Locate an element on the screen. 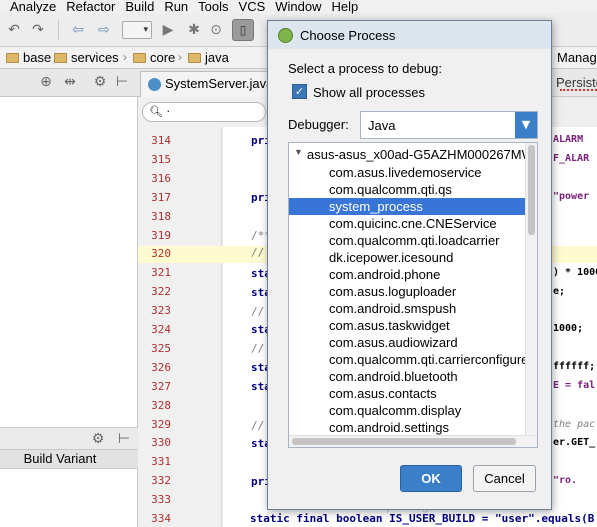 The image size is (597, 527). code-fragment: ) * 1000 is located at coordinates (575, 272).